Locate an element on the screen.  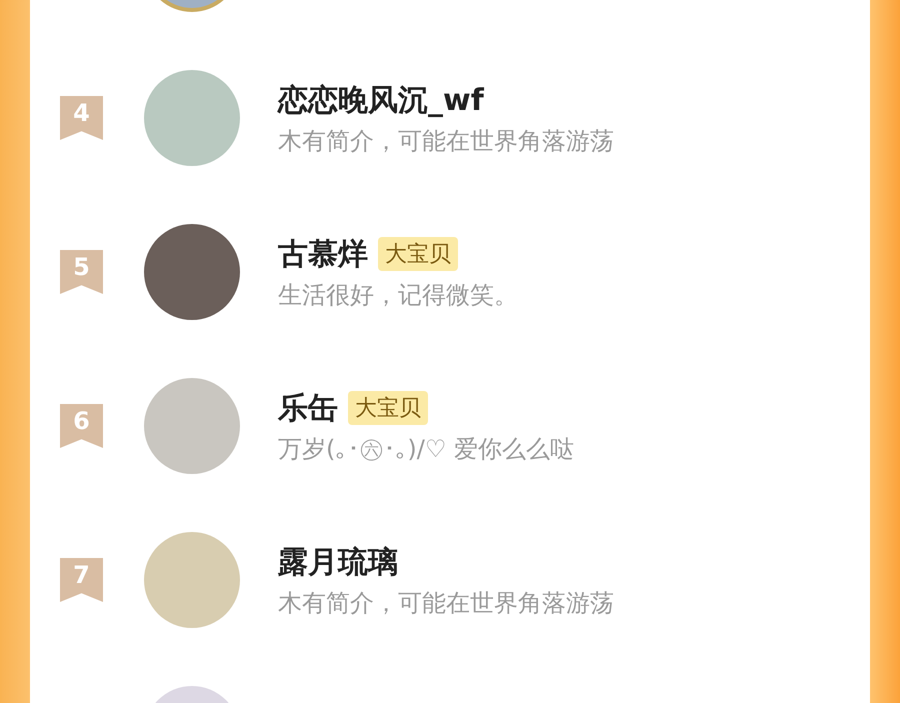
user-bio: 万岁(｡･㊅･｡)/♡ 爱你么么哒 is located at coordinates (426, 449).